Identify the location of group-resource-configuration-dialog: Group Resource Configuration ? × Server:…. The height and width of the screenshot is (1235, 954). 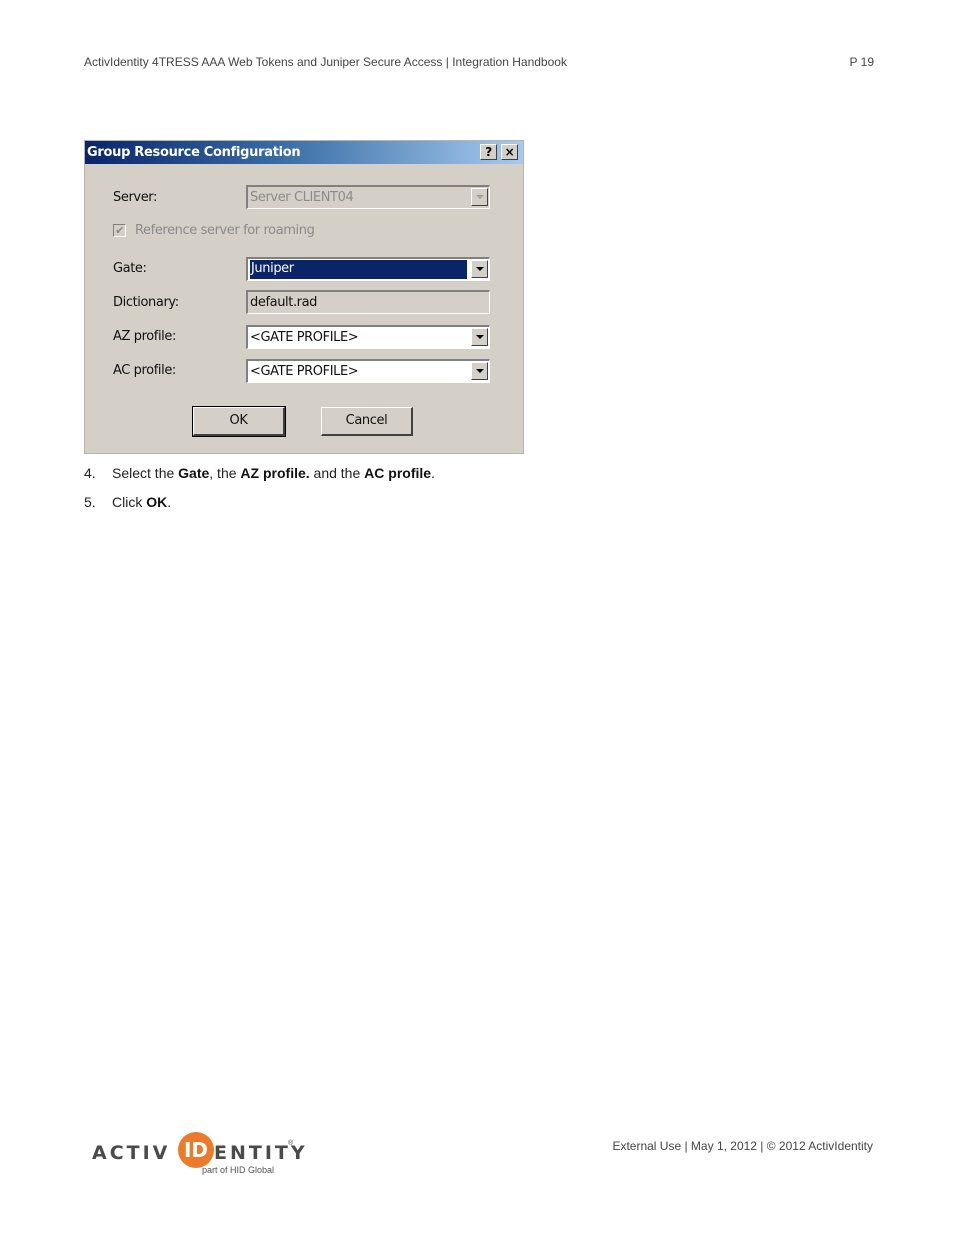
(304, 297).